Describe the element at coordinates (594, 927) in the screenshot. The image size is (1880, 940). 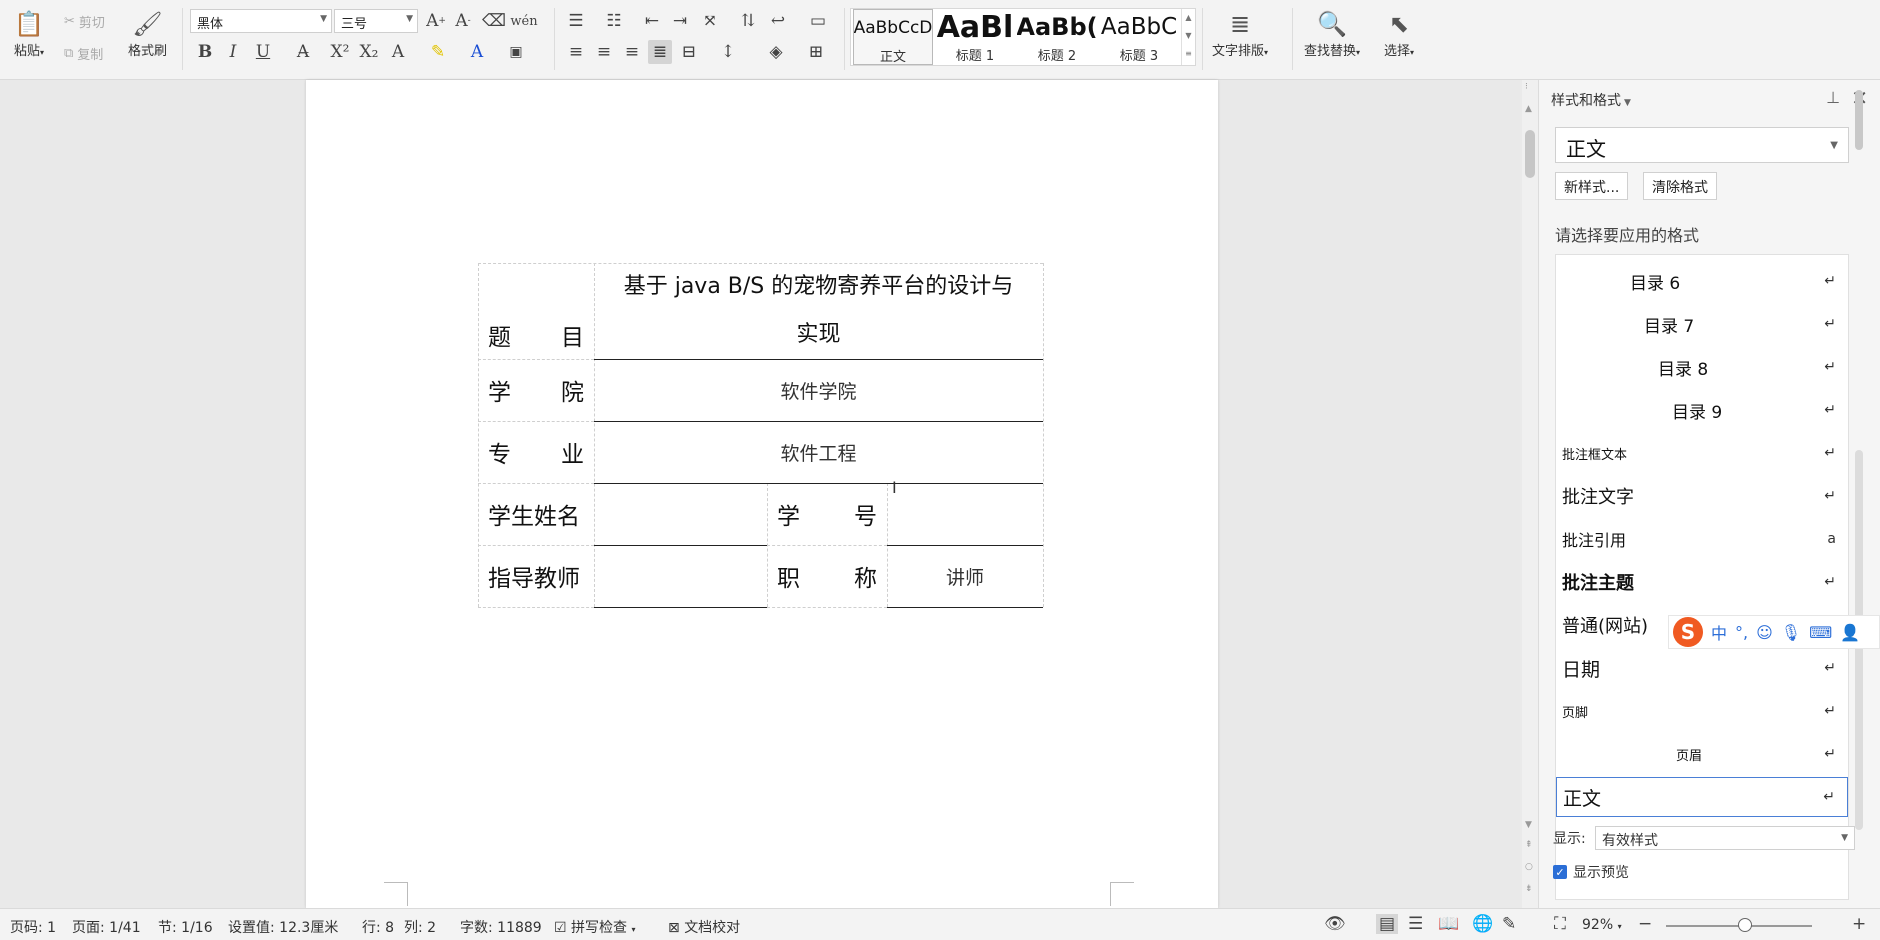
I see `spell-check-button: ☑ 拼写检查 ▾` at that location.